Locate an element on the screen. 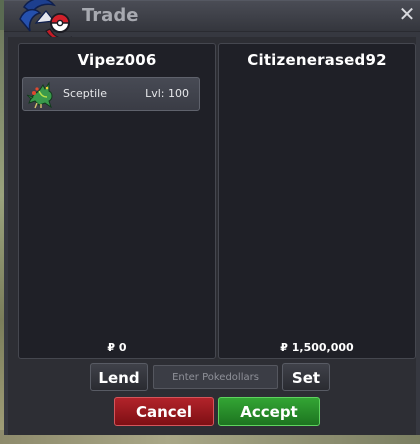  sceptile-icon is located at coordinates (39, 95).